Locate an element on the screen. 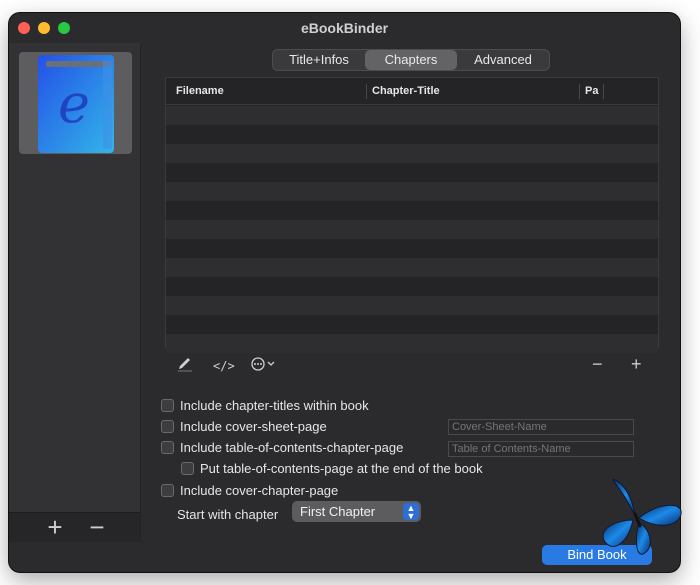  start-chapter-label: Start with chapter is located at coordinates (228, 514).